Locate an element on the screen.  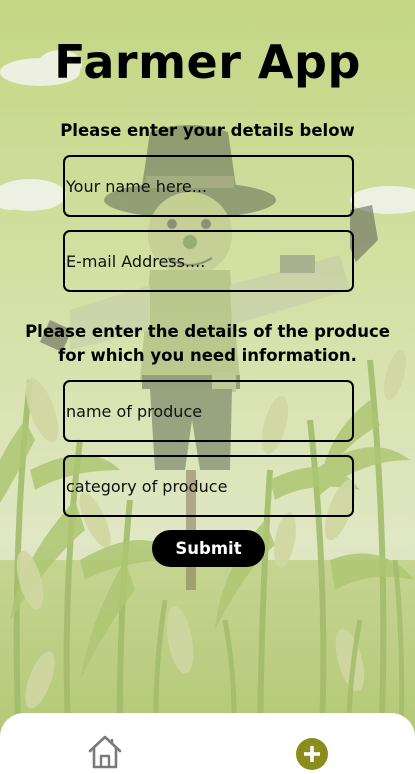
submit-button: Submit is located at coordinates (208, 548).